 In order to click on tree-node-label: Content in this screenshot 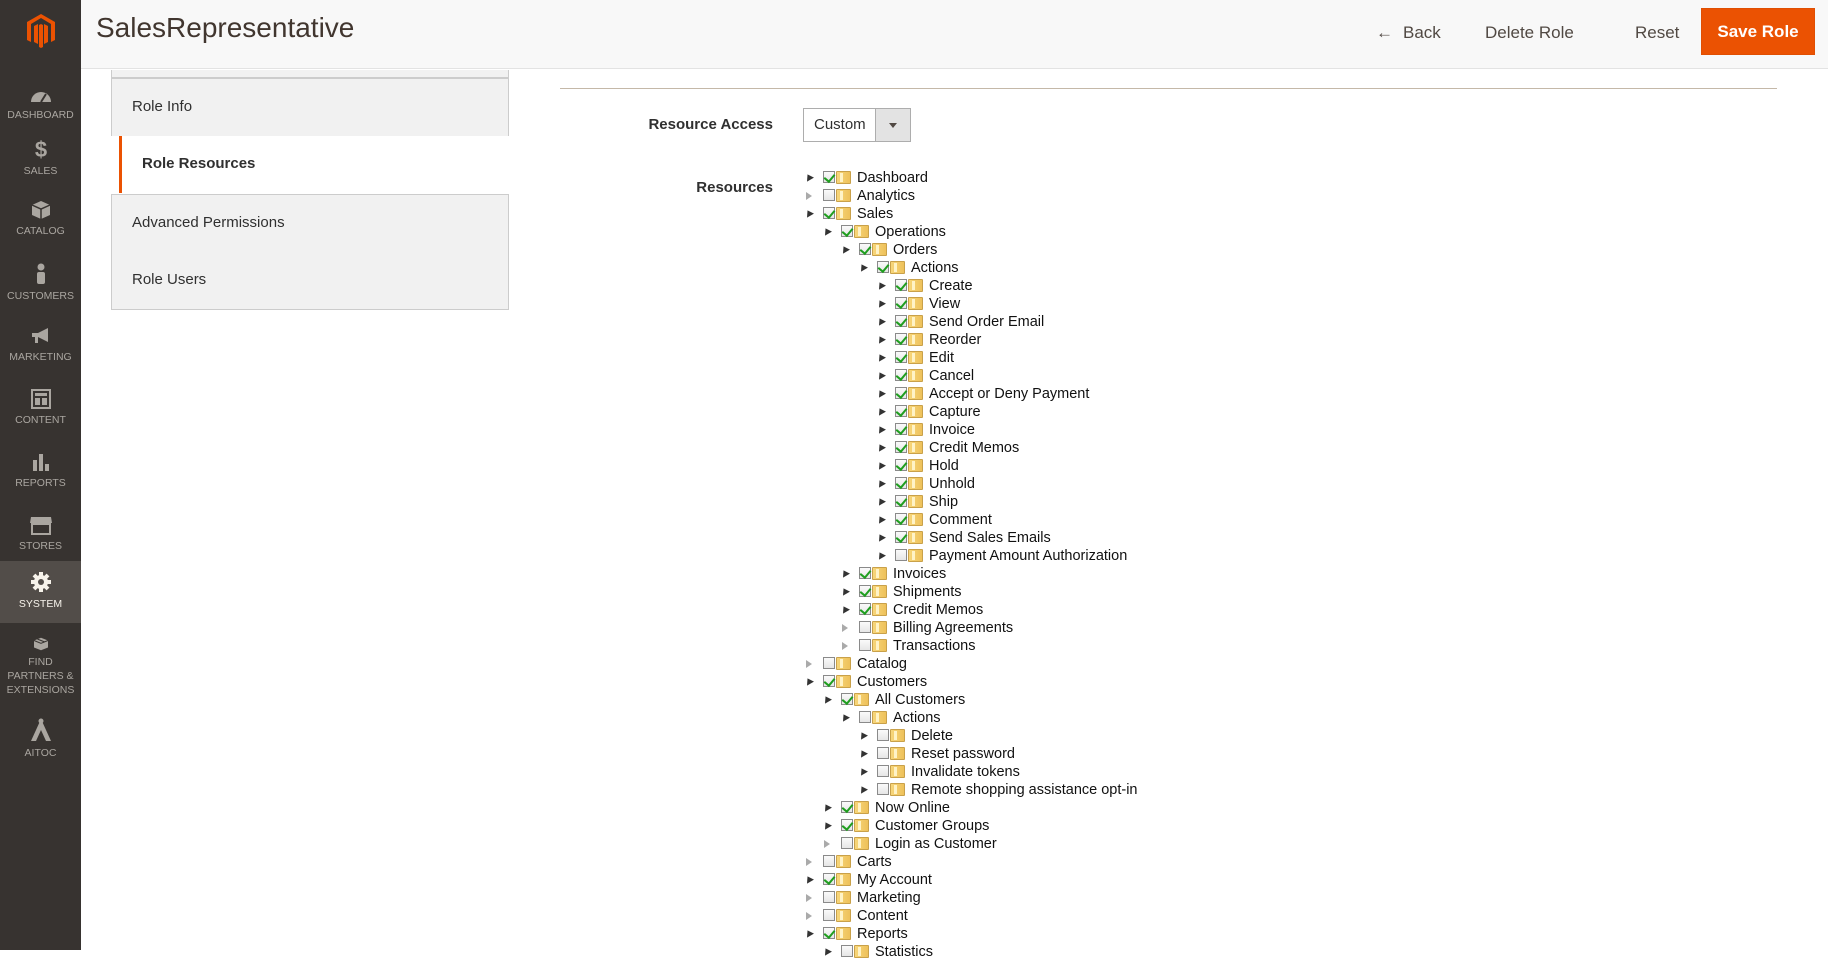, I will do `click(882, 916)`.